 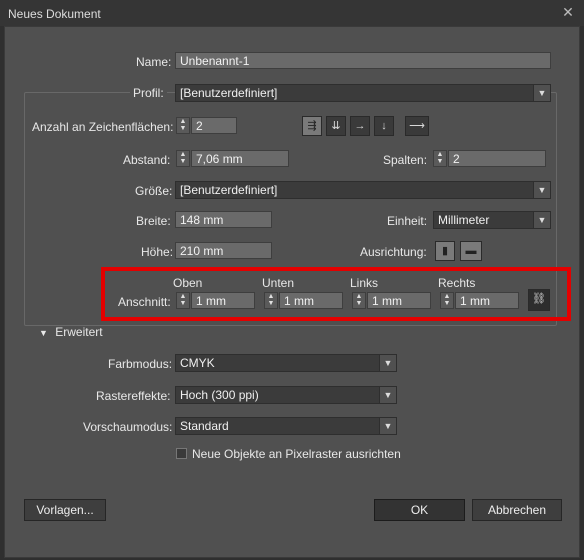 What do you see at coordinates (405, 160) in the screenshot?
I see `columns-label: Spalten:` at bounding box center [405, 160].